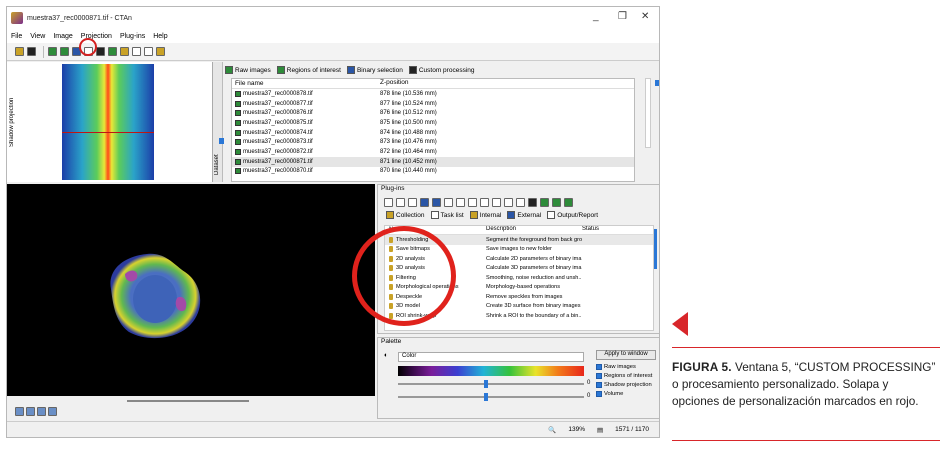 This screenshot has width=951, height=454. I want to click on close-button: ✕, so click(645, 16).